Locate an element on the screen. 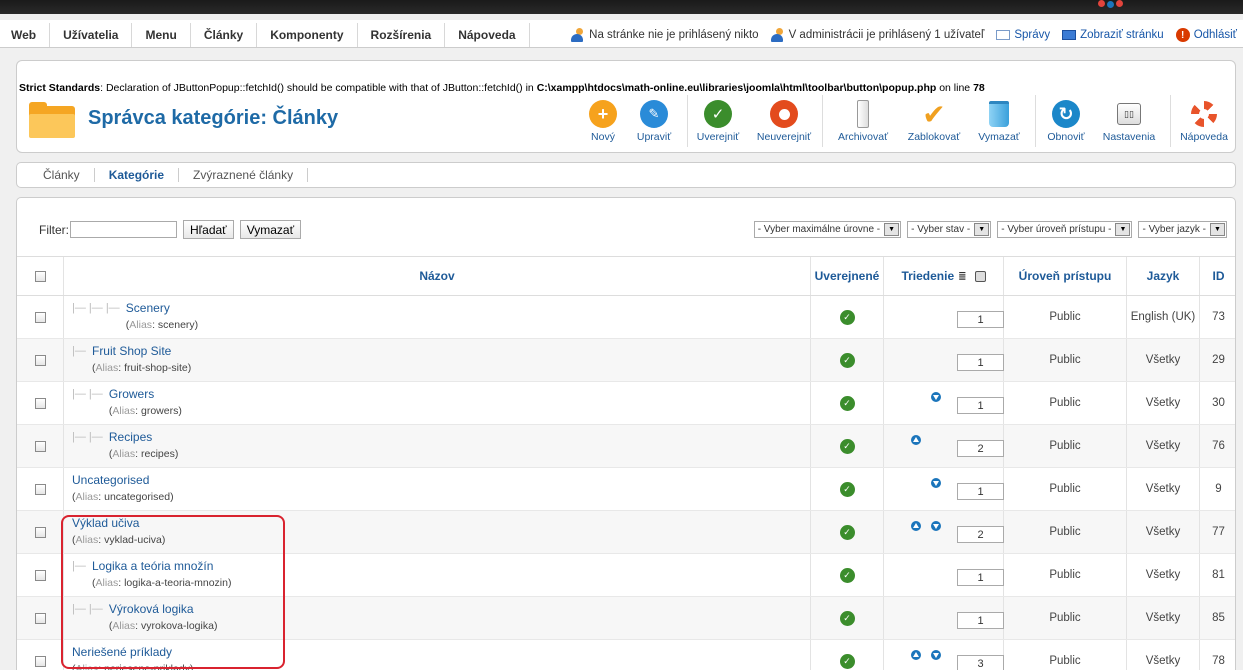 This screenshot has height=670, width=1243. edit-button: ✎ Upraviť is located at coordinates (654, 122).